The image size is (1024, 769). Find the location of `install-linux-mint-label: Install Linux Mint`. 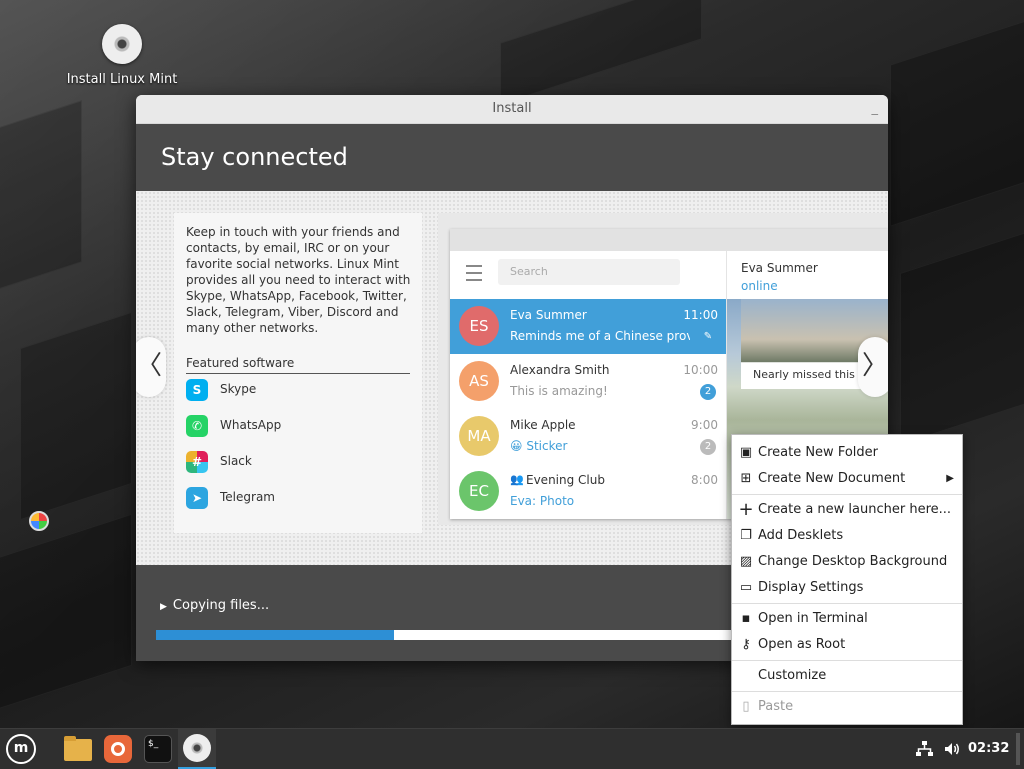

install-linux-mint-label: Install Linux Mint is located at coordinates (122, 79).